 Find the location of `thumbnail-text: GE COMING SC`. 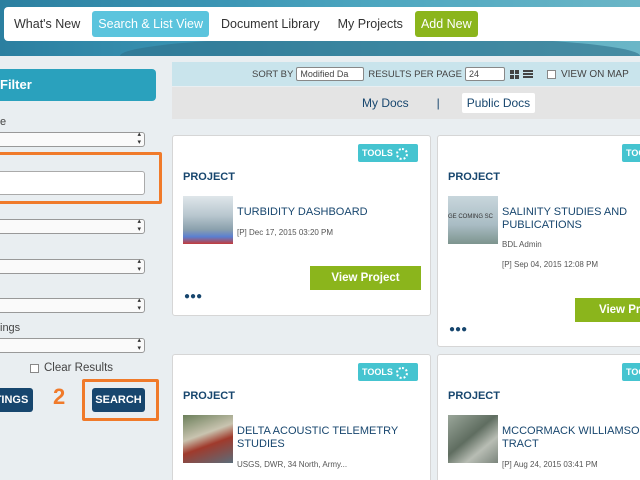

thumbnail-text: GE COMING SC is located at coordinates (471, 217).